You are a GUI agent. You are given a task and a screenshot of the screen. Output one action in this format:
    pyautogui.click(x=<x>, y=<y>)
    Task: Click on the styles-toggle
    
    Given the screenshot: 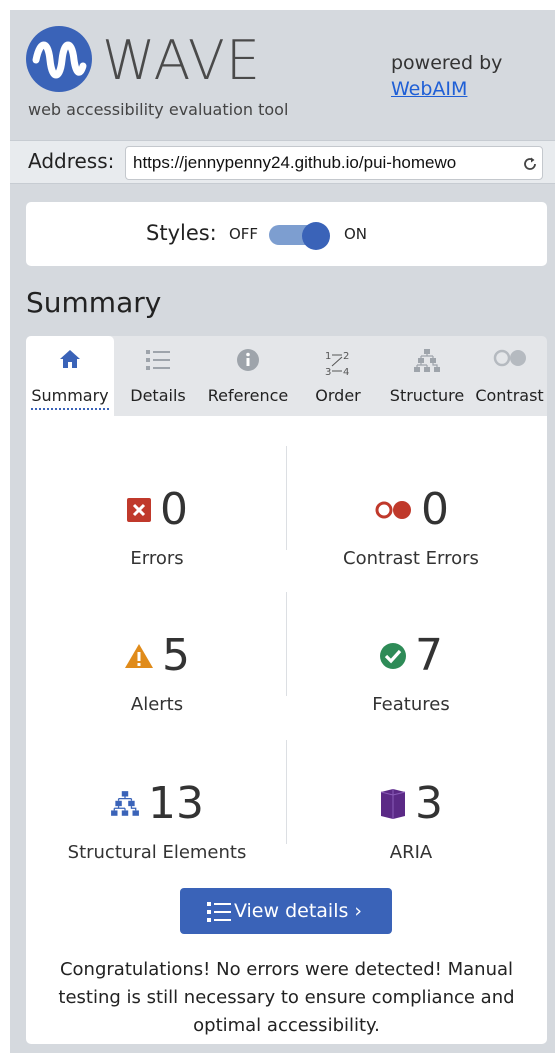 What is the action you would take?
    pyautogui.click(x=300, y=236)
    